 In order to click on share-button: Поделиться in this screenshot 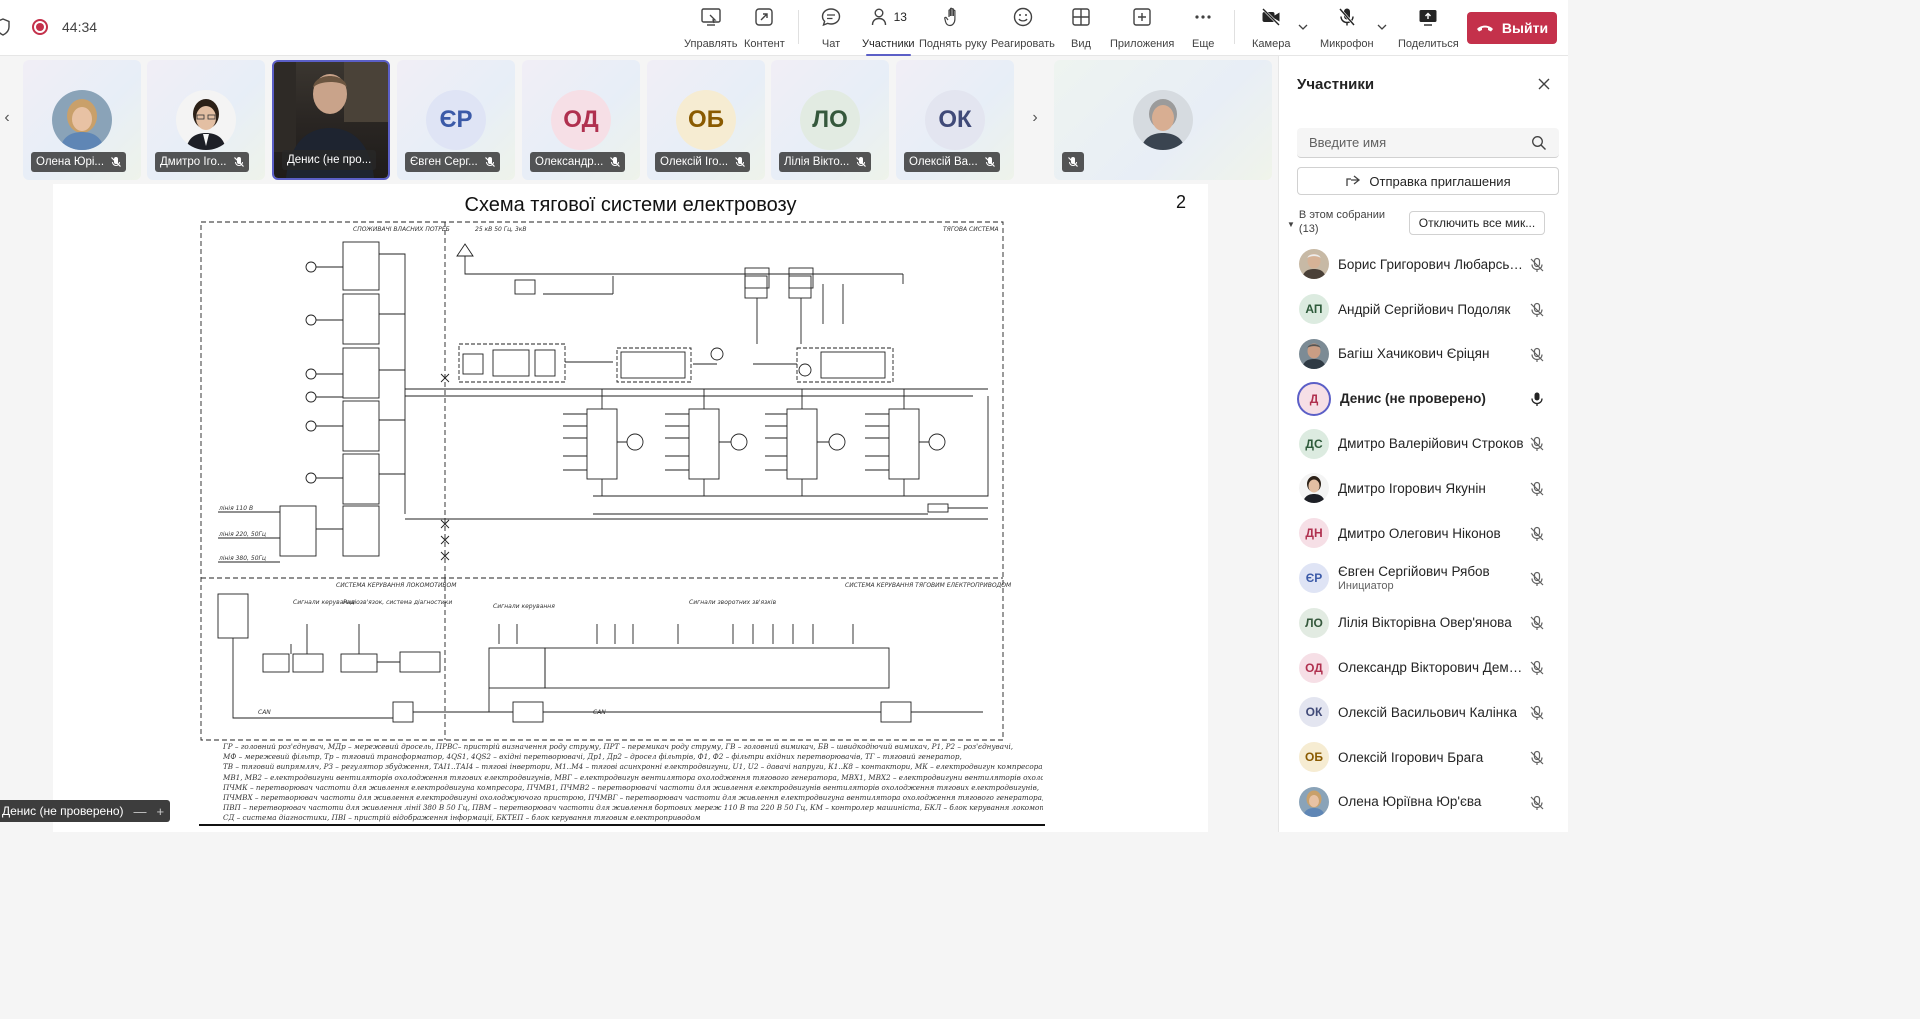, I will do `click(1428, 28)`.